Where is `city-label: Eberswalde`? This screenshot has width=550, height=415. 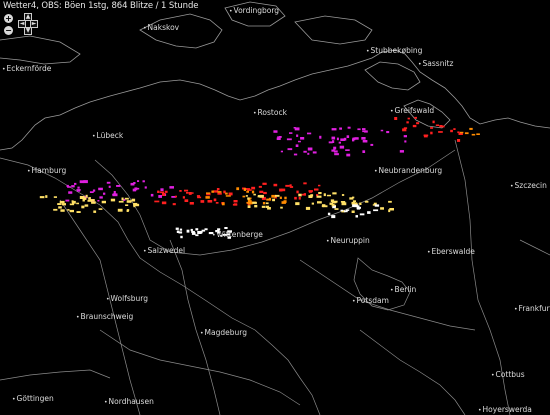
city-label: Eberswalde is located at coordinates (451, 251).